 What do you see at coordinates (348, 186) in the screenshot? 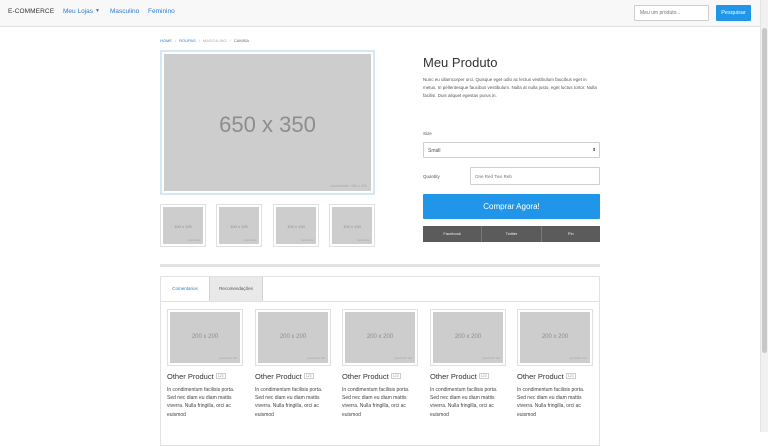
I see `placeholder-credit: placeholder / 650 x 350` at bounding box center [348, 186].